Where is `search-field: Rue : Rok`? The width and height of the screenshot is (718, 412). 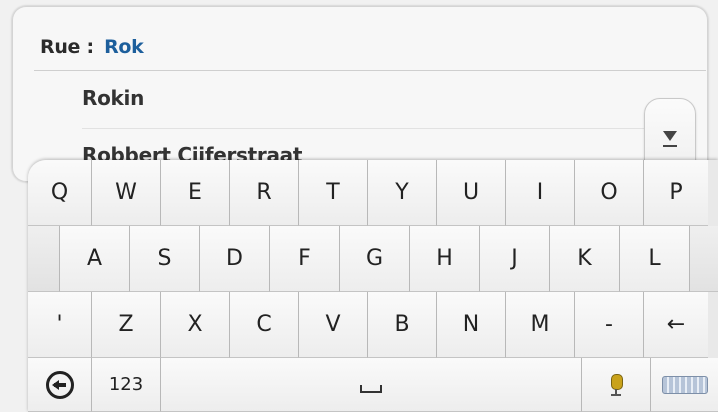
search-field: Rue : Rok is located at coordinates (92, 47).